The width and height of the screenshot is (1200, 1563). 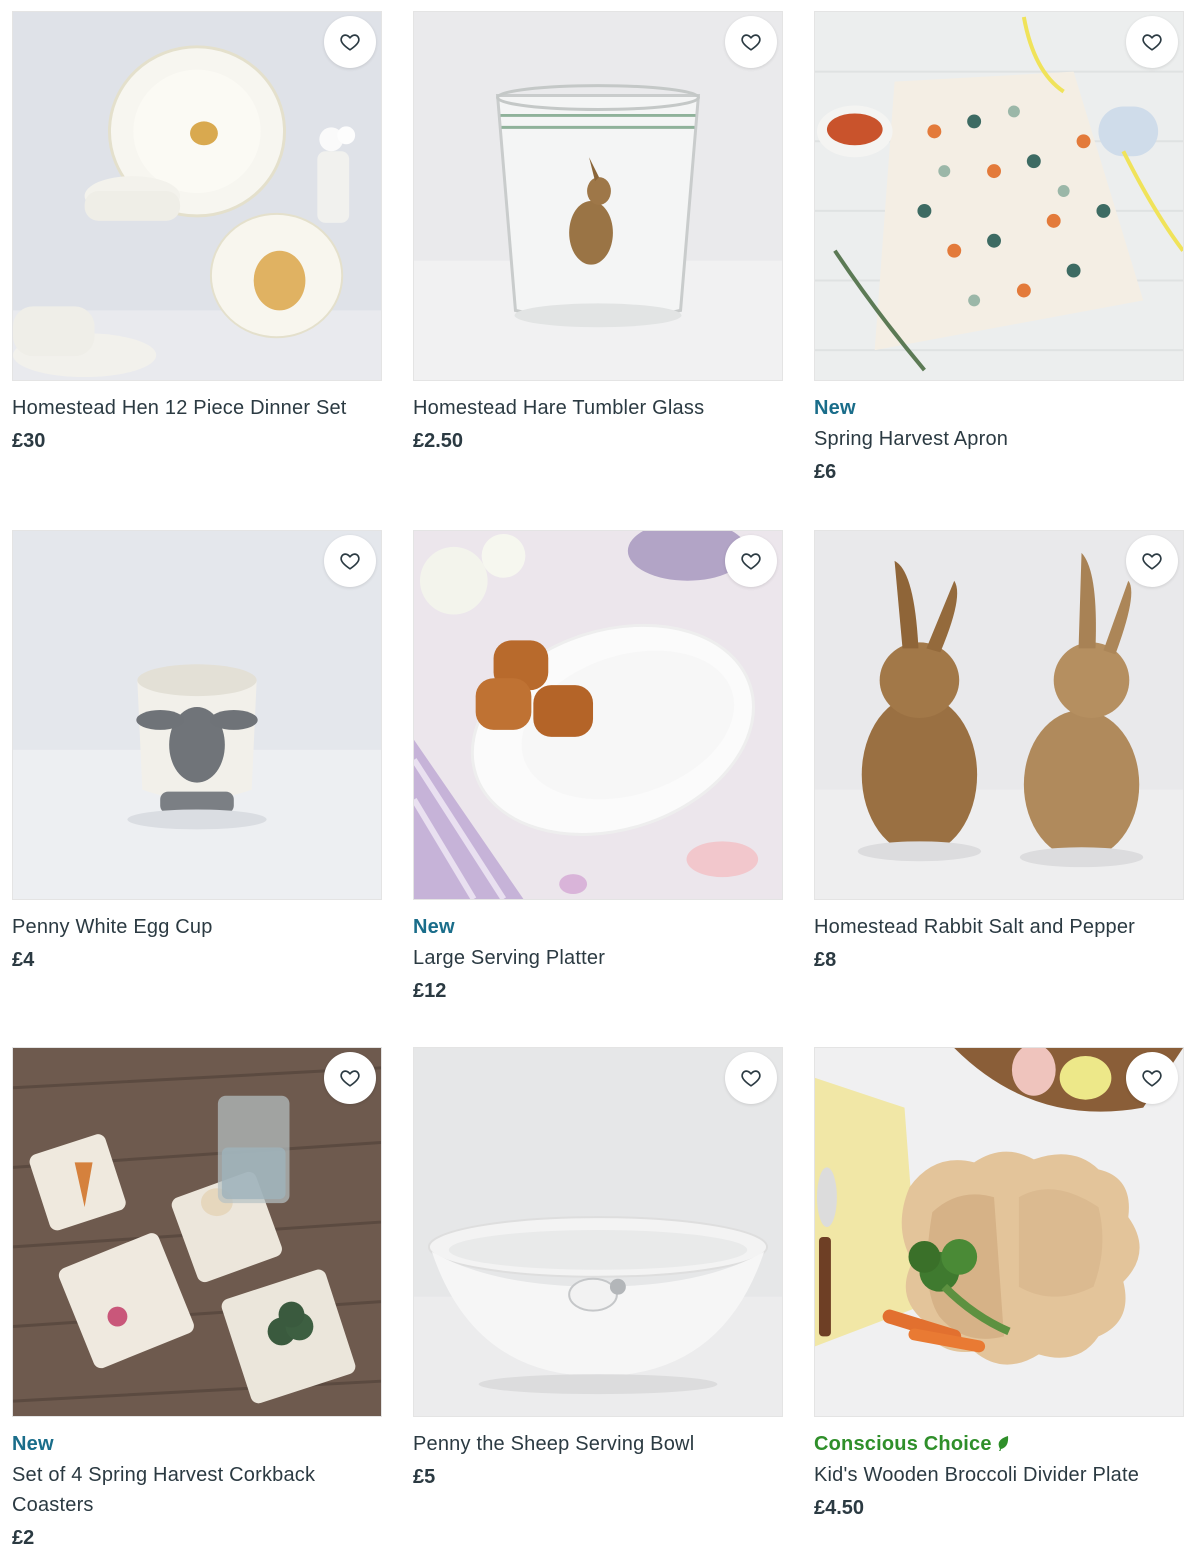 I want to click on product-title: Spring Harvest Apron, so click(x=999, y=439).